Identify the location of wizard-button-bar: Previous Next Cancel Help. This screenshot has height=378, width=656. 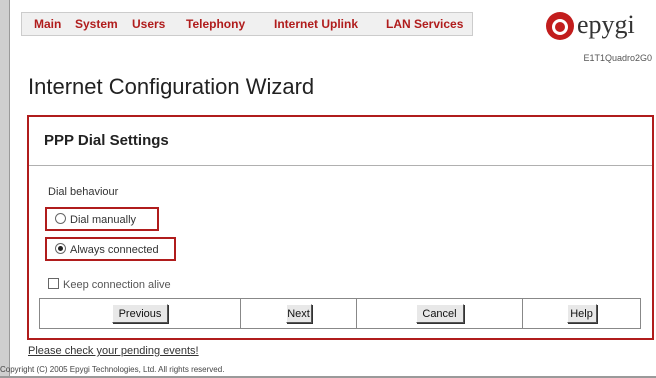
(340, 313).